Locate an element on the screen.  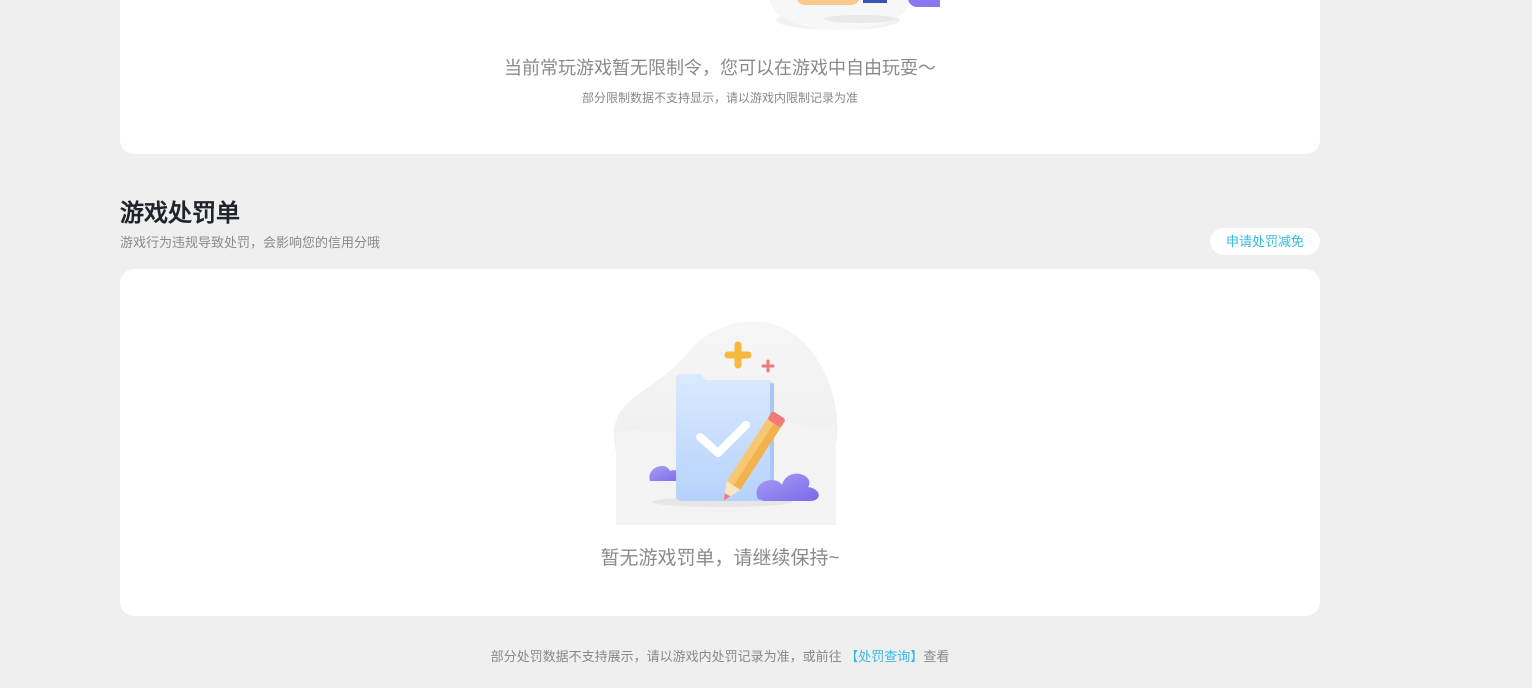
section-subtitle: 游戏行为违规导致处罚，会影响您的信用分哦 is located at coordinates (250, 242).